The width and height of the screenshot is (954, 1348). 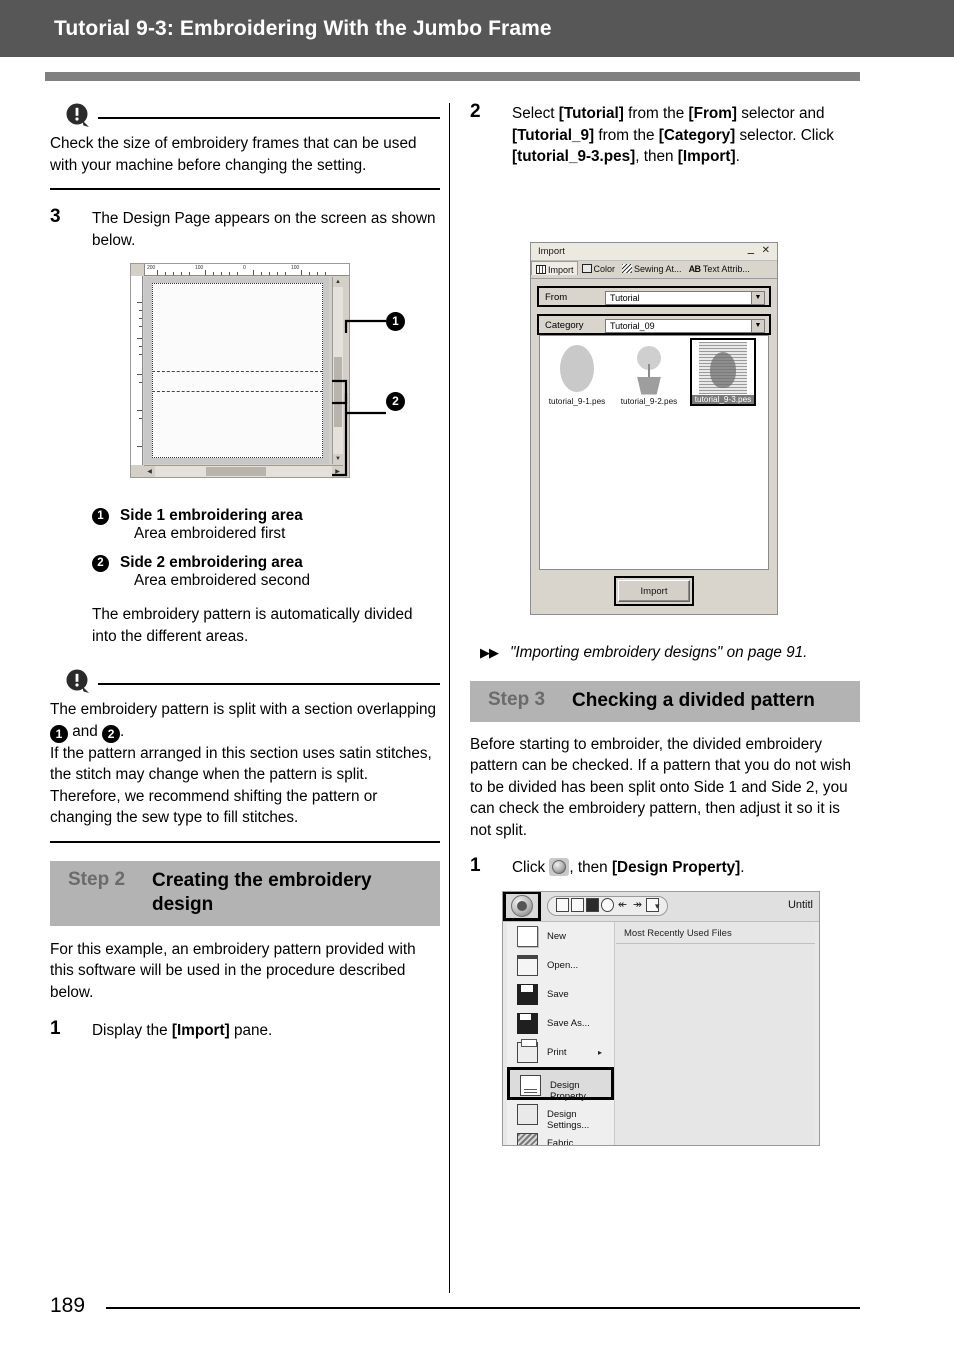 I want to click on zoom-icon, so click(x=607, y=905).